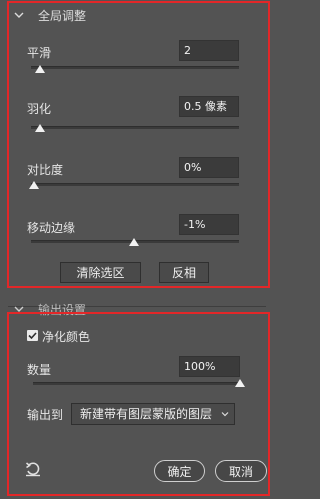 The width and height of the screenshot is (320, 499). I want to click on amount-label: 数量, so click(39, 370).